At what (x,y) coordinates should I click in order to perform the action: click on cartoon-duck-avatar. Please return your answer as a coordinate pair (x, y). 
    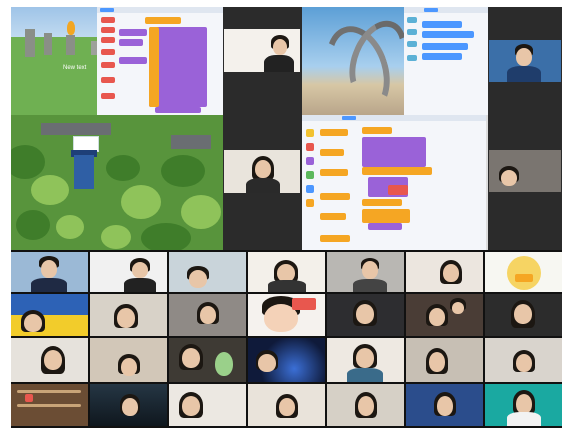
    Looking at the image, I should click on (523, 272).